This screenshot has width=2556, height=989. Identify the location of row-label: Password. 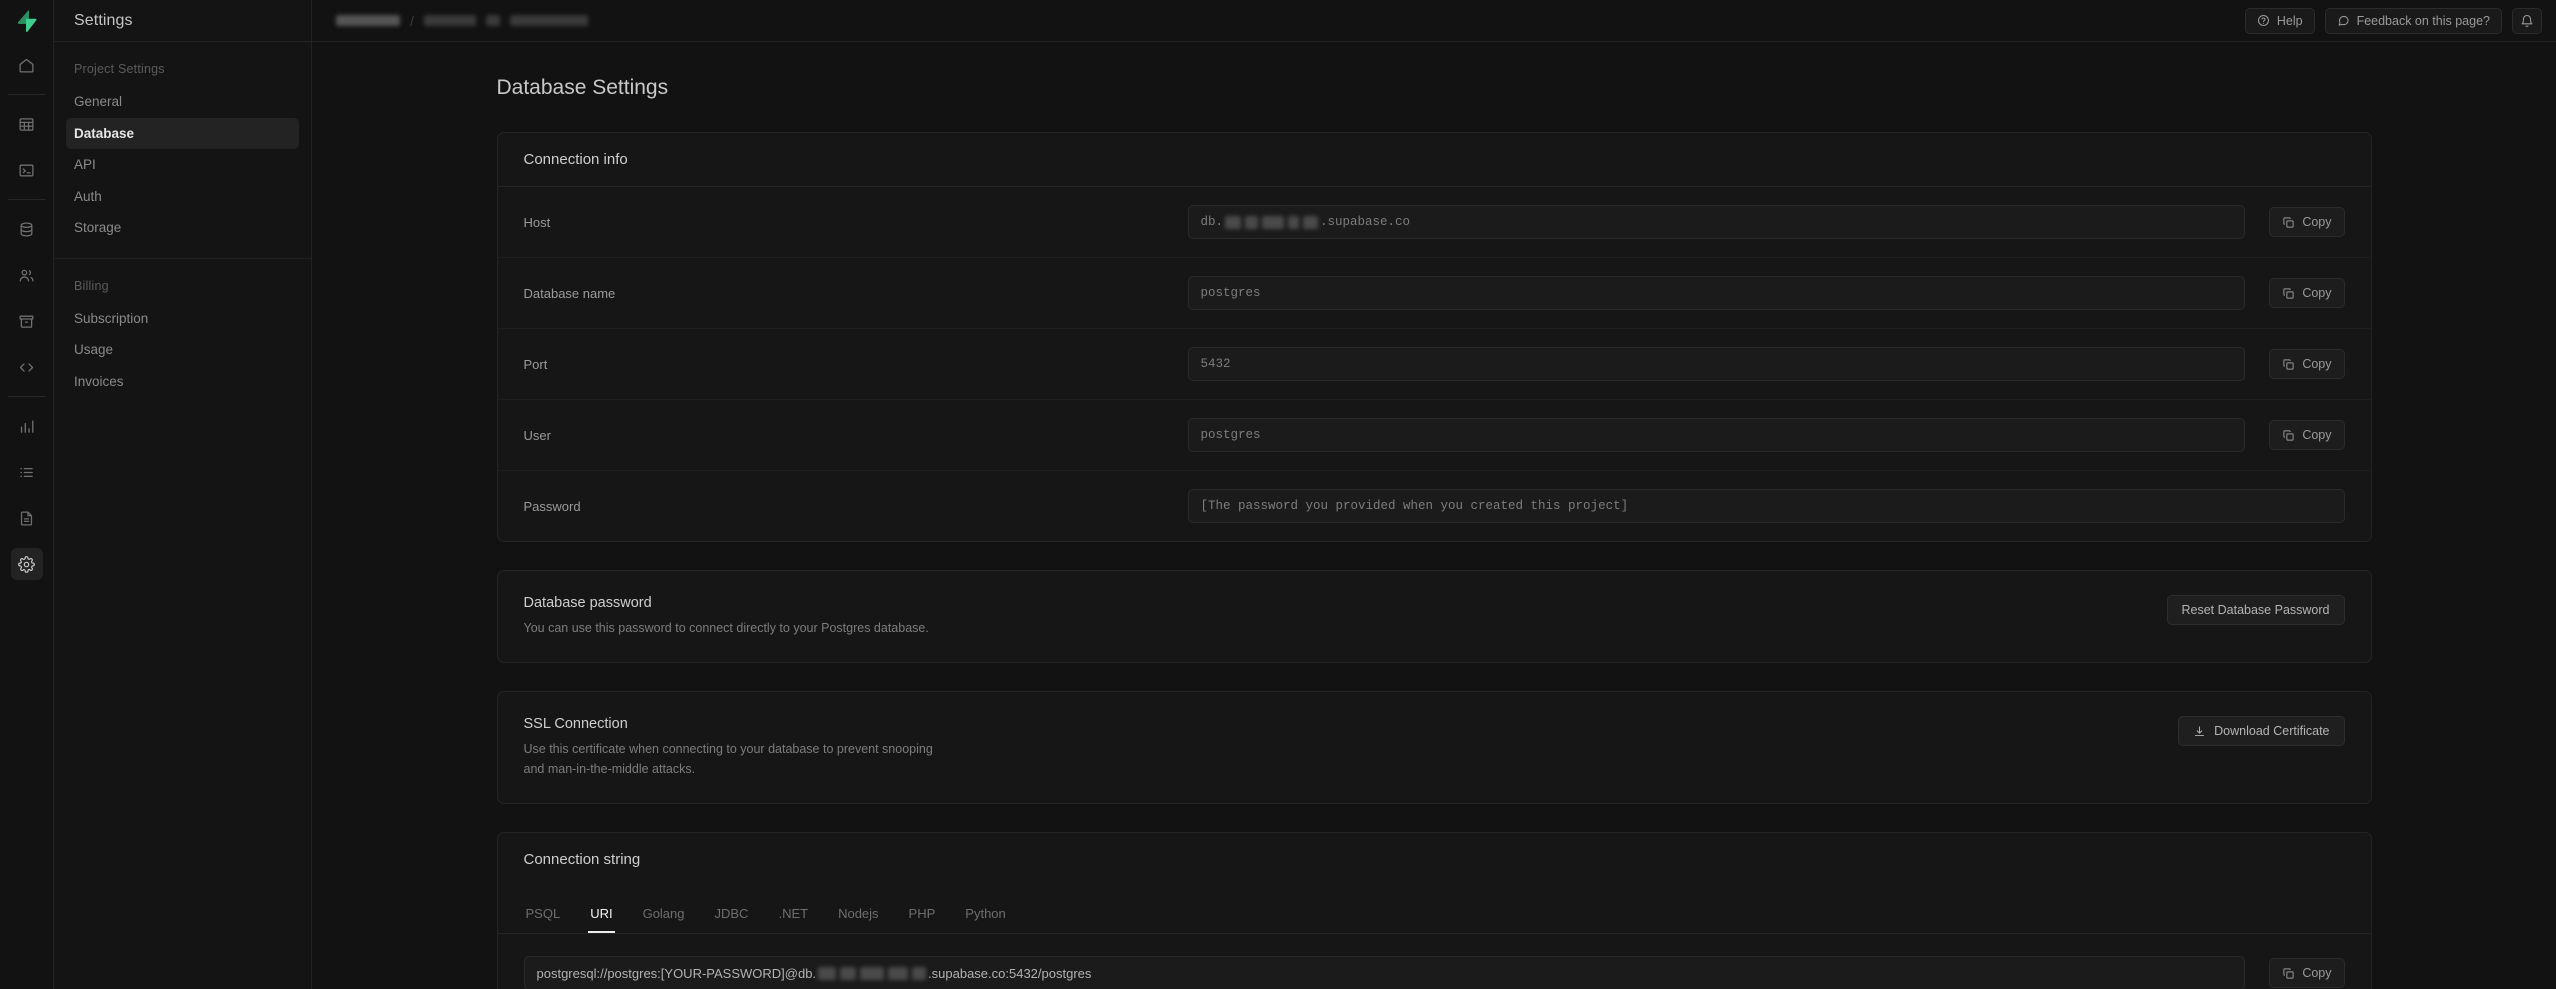
(552, 506).